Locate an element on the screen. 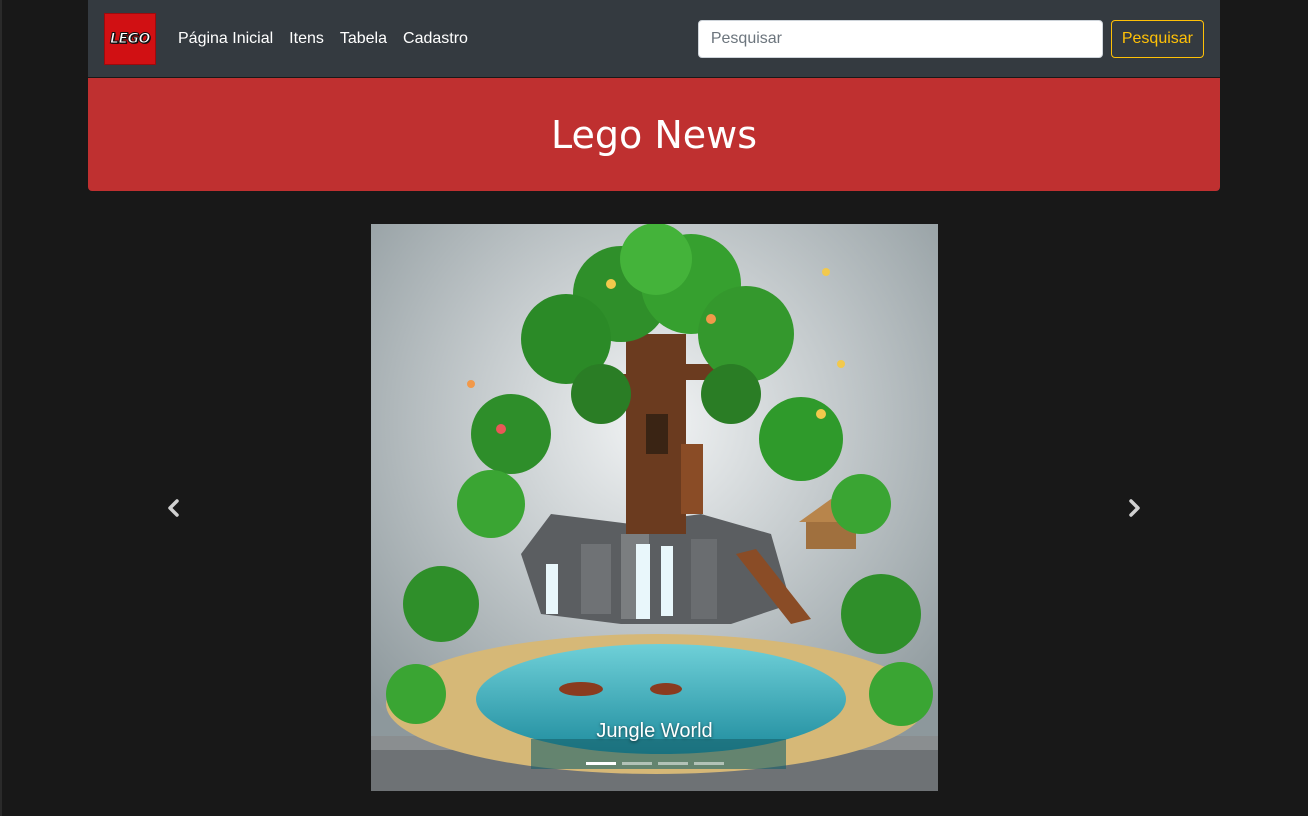 This screenshot has height=816, width=1308. search-form: Pesquisar is located at coordinates (950, 38).